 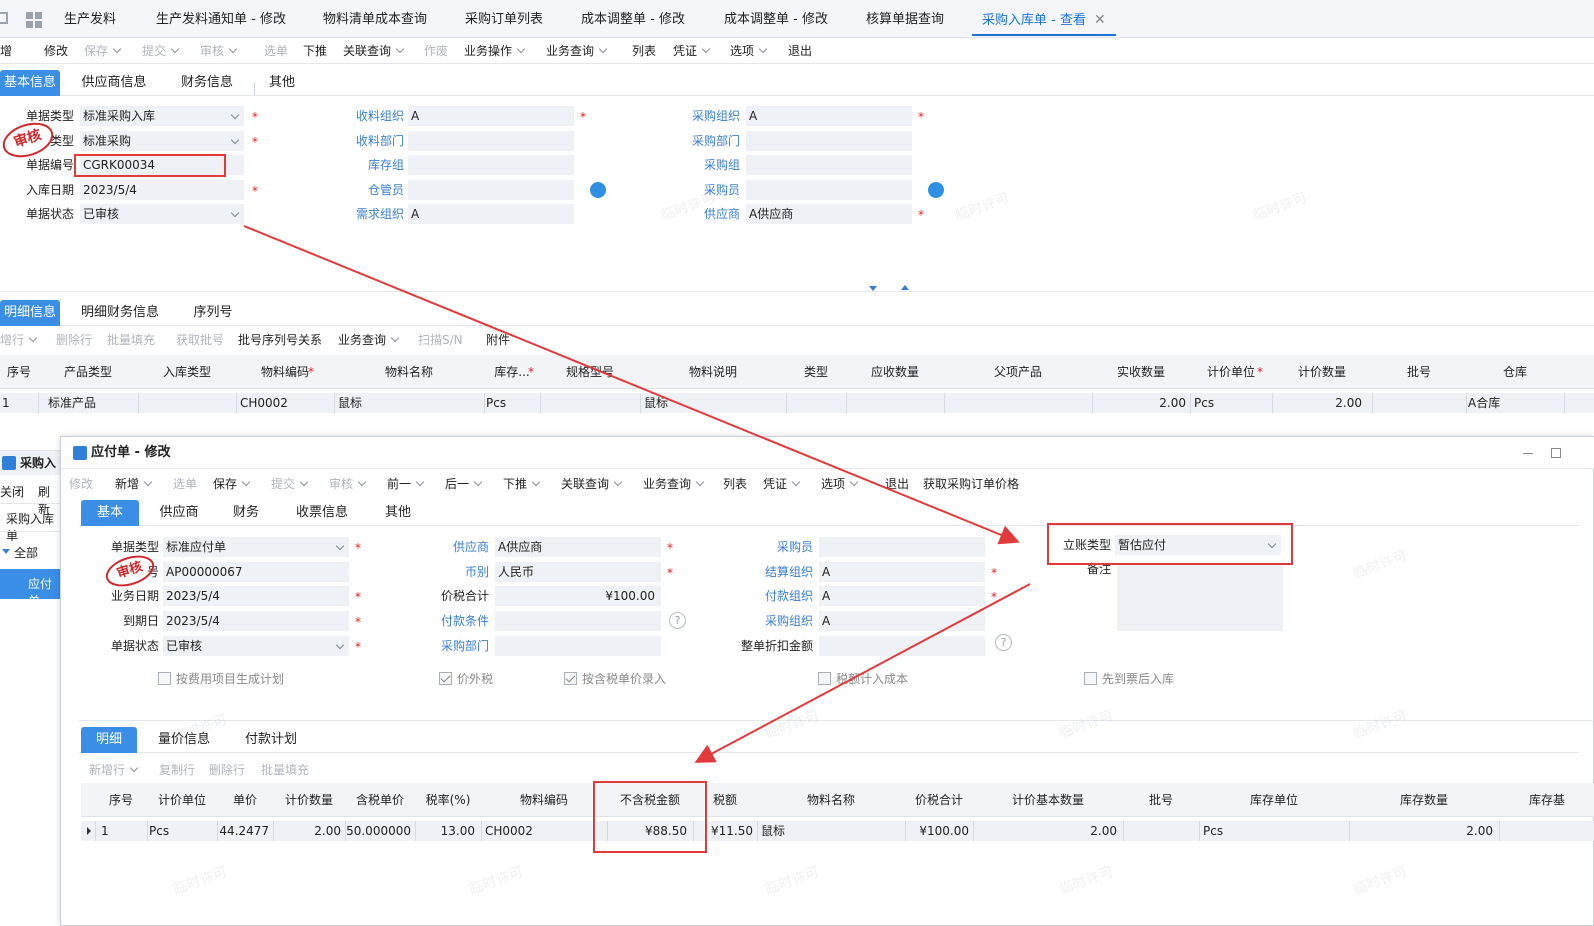 What do you see at coordinates (162, 214) in the screenshot?
I see `field-status: 已审核` at bounding box center [162, 214].